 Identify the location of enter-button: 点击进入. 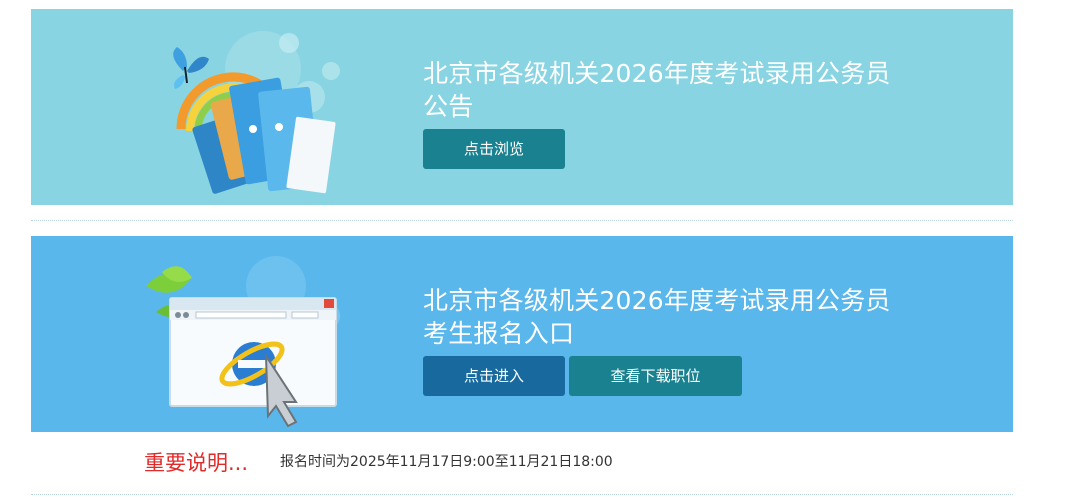
(494, 376).